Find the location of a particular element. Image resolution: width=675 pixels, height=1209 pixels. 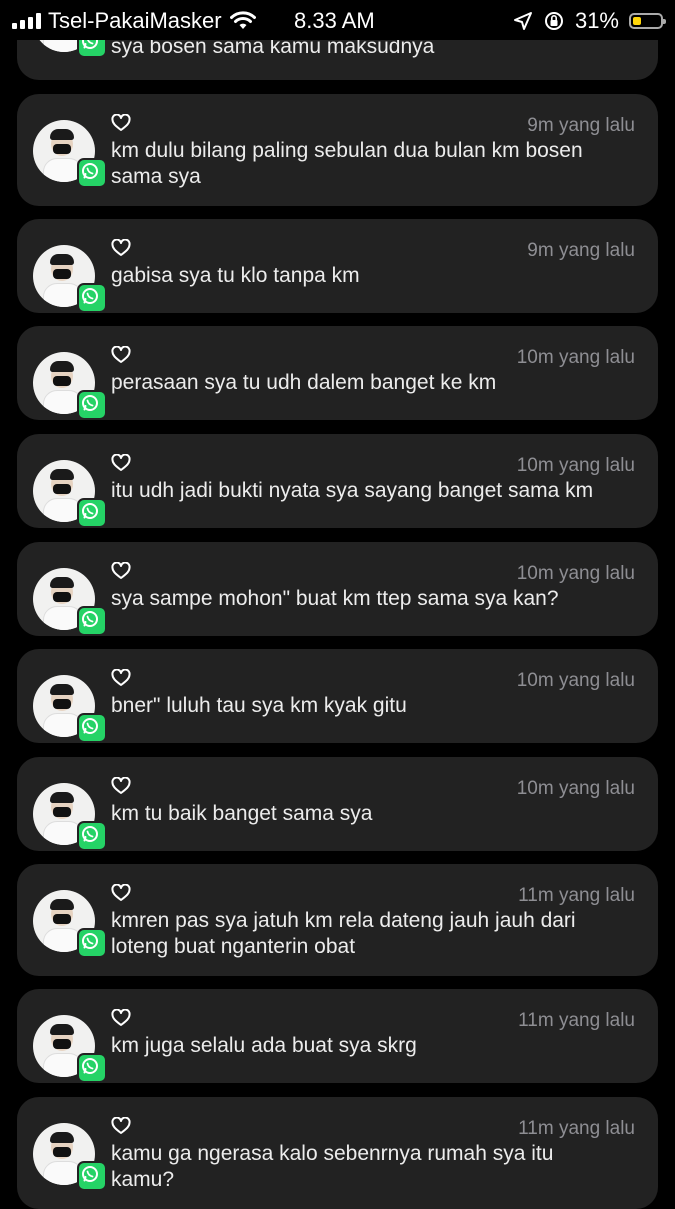

location-arrow-icon is located at coordinates (522, 21).